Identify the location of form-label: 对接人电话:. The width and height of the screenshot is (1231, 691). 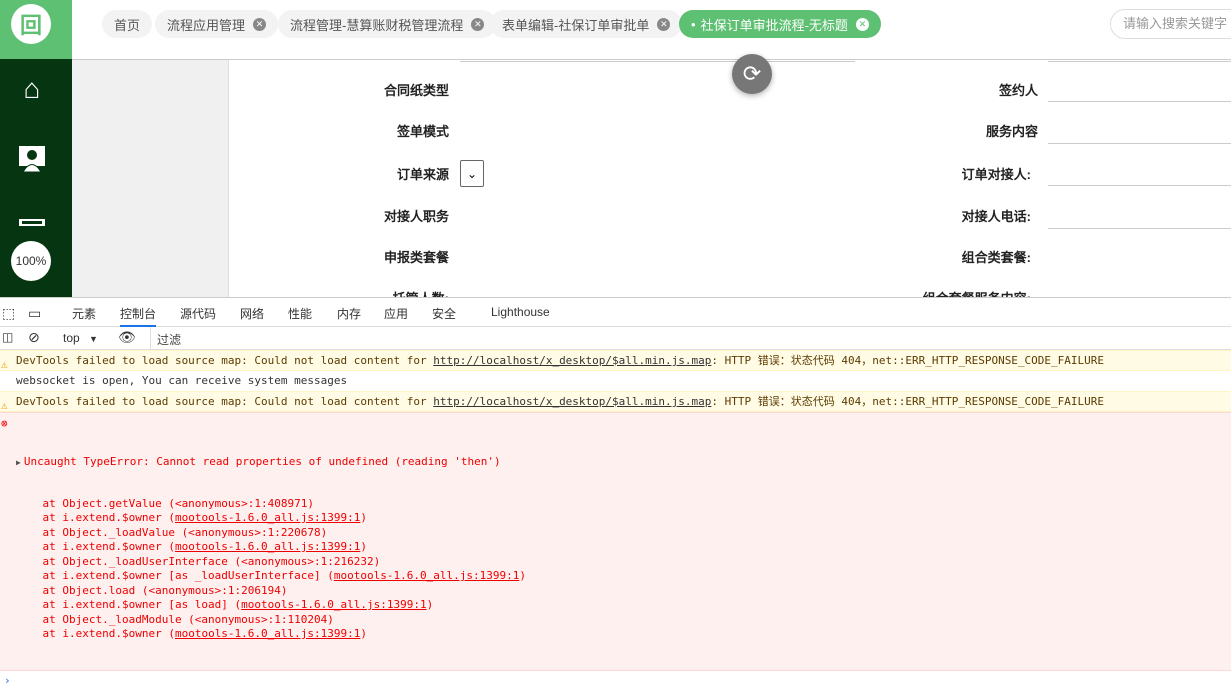
(996, 216).